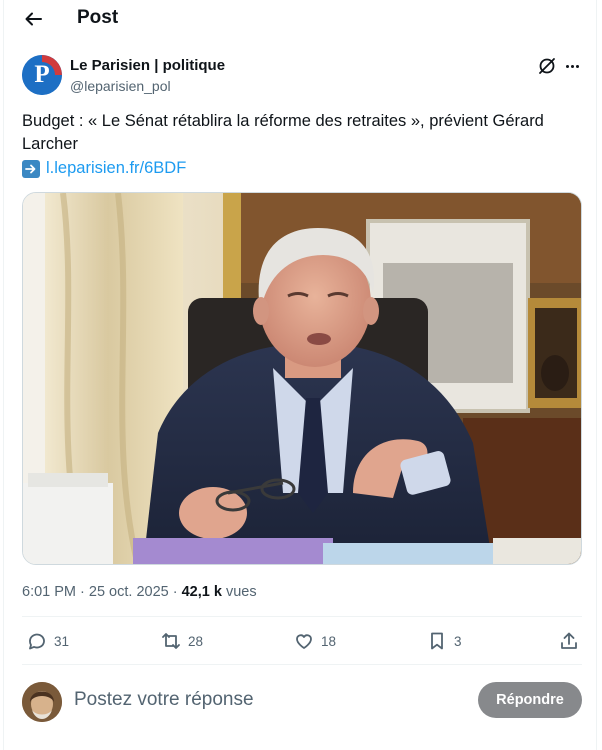  What do you see at coordinates (239, 592) in the screenshot?
I see `views-label: vues` at bounding box center [239, 592].